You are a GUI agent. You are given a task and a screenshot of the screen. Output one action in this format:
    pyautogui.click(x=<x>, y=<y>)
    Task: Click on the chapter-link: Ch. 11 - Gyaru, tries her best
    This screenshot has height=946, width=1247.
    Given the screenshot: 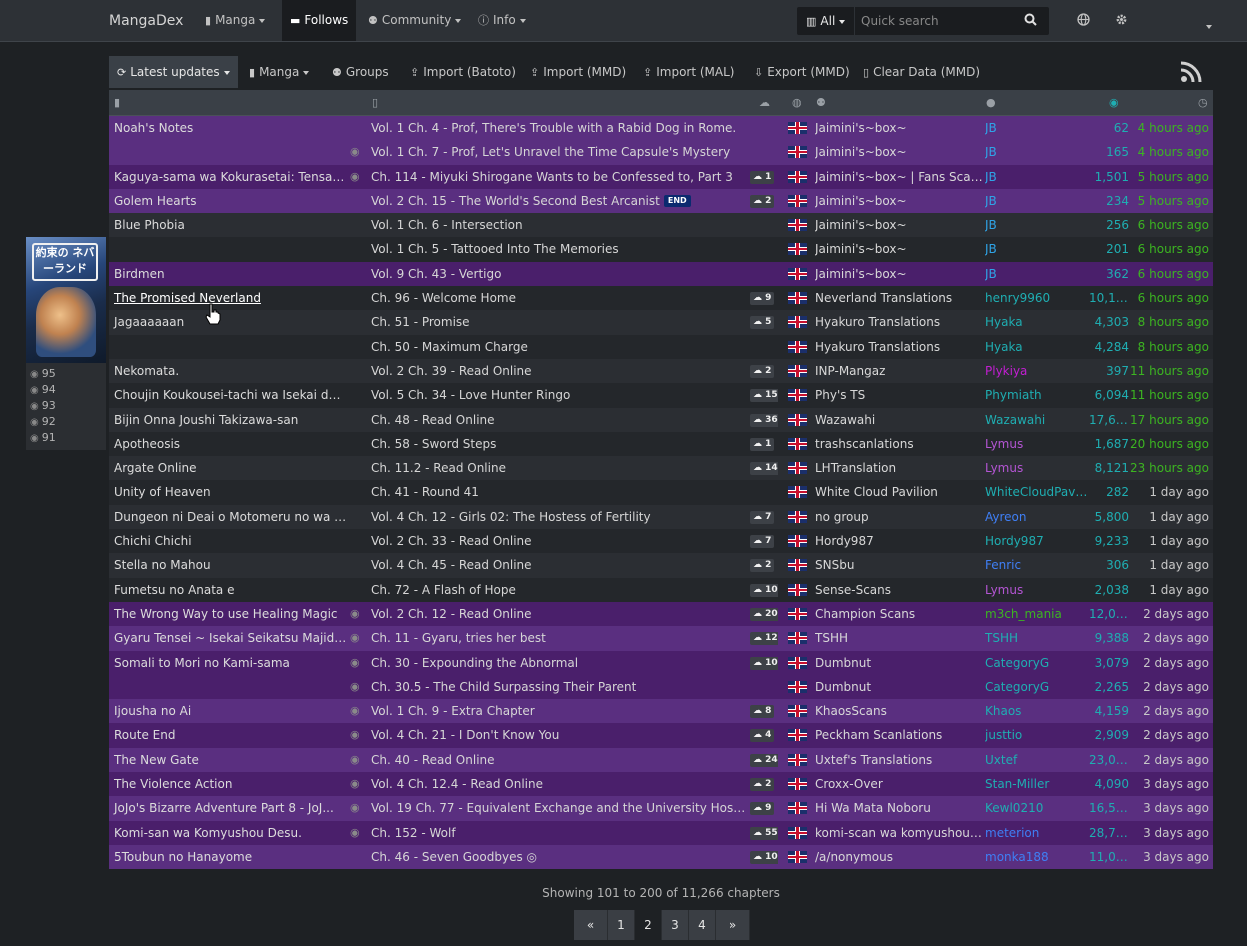 What is the action you would take?
    pyautogui.click(x=558, y=638)
    